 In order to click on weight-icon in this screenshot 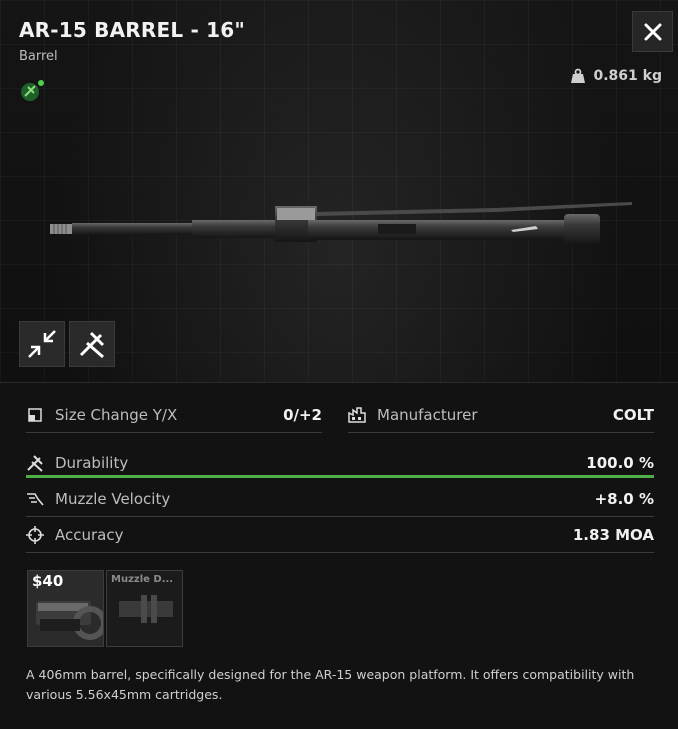, I will do `click(577, 75)`.